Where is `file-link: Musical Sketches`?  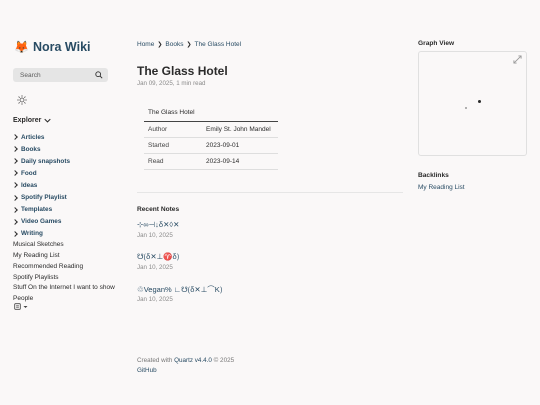
file-link: Musical Sketches is located at coordinates (64, 245).